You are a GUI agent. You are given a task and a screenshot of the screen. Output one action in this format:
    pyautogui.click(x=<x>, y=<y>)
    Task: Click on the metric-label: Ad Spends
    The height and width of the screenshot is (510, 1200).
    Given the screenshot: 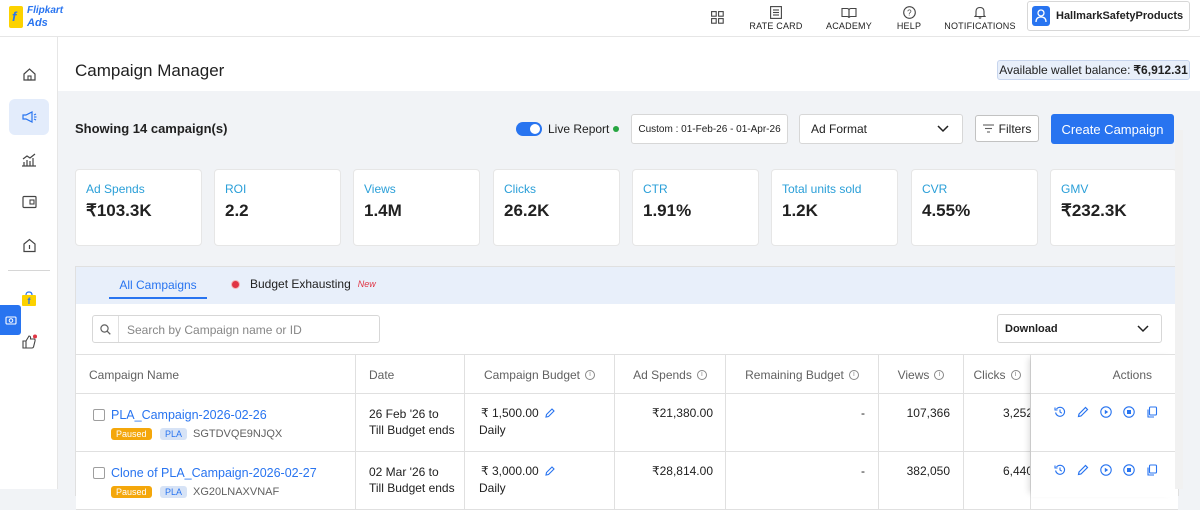 What is the action you would take?
    pyautogui.click(x=115, y=189)
    